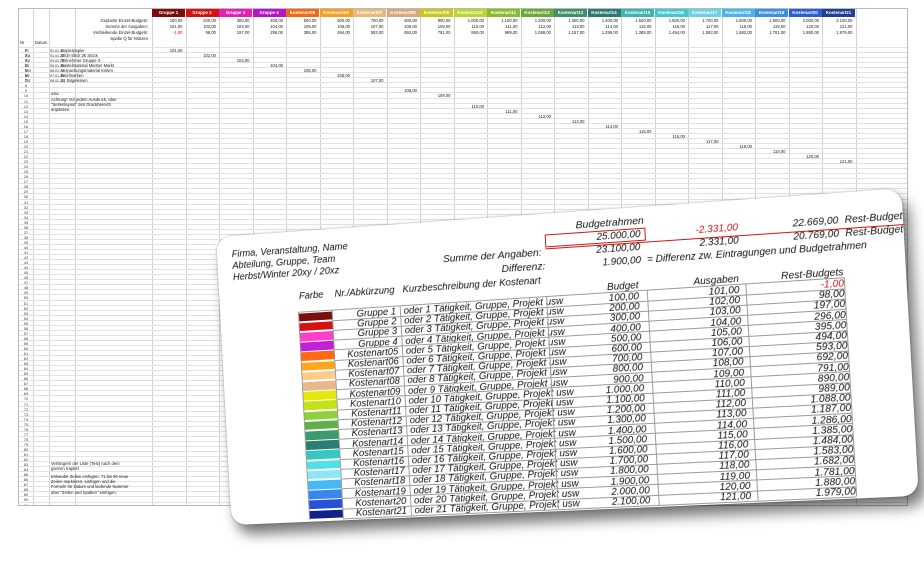 This screenshot has height=570, width=924. Describe the element at coordinates (810, 32) in the screenshot. I see `sheet-remaining-cell: 1.880,00` at that location.